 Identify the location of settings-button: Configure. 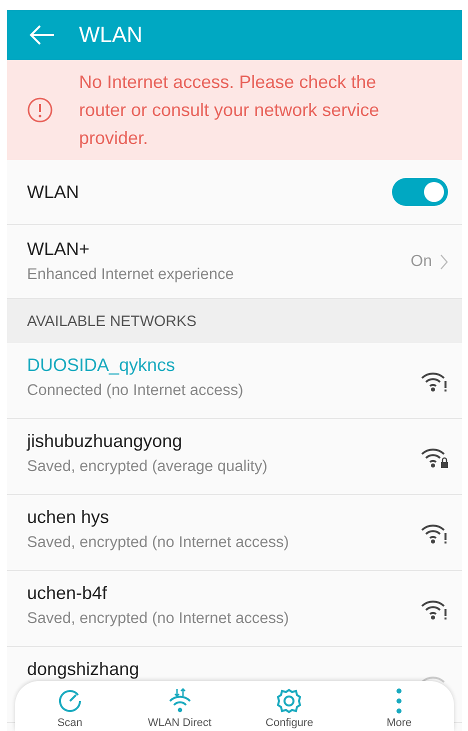
(289, 708).